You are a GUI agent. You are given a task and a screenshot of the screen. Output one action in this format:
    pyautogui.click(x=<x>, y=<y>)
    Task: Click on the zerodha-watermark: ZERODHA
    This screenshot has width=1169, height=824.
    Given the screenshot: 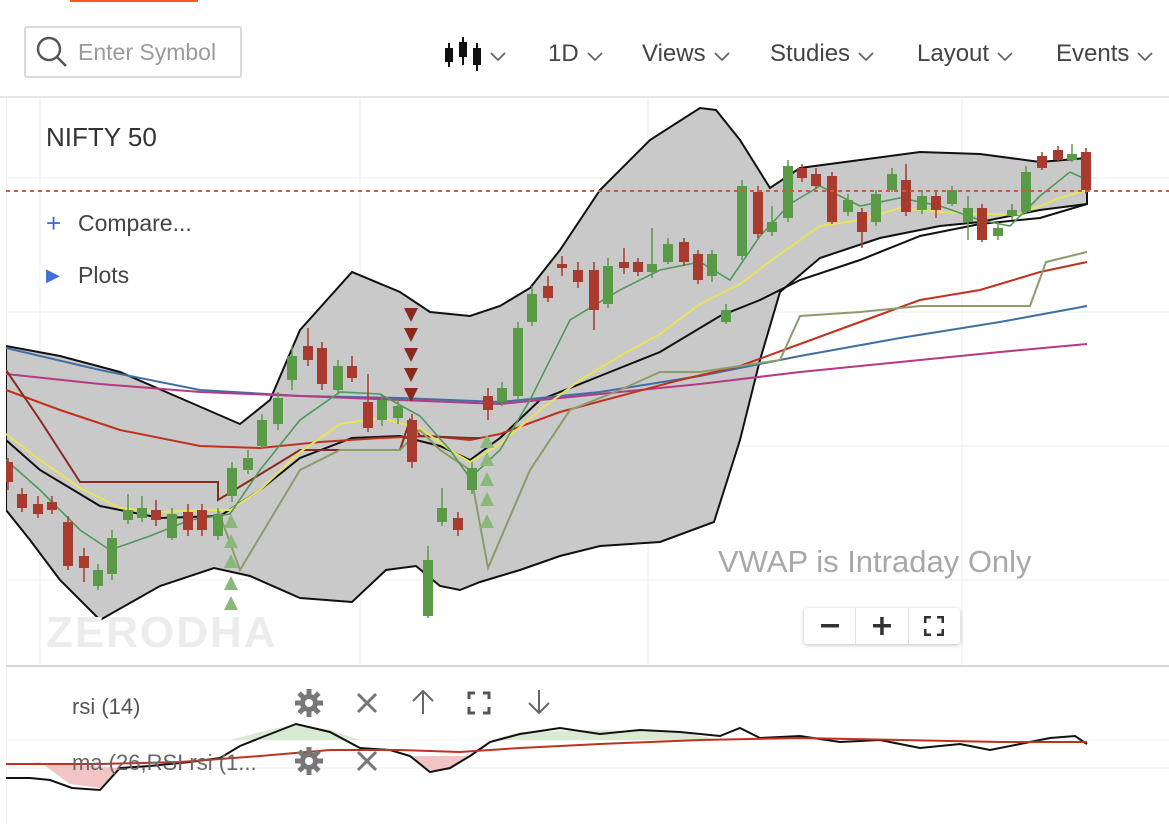 What is the action you would take?
    pyautogui.click(x=162, y=632)
    